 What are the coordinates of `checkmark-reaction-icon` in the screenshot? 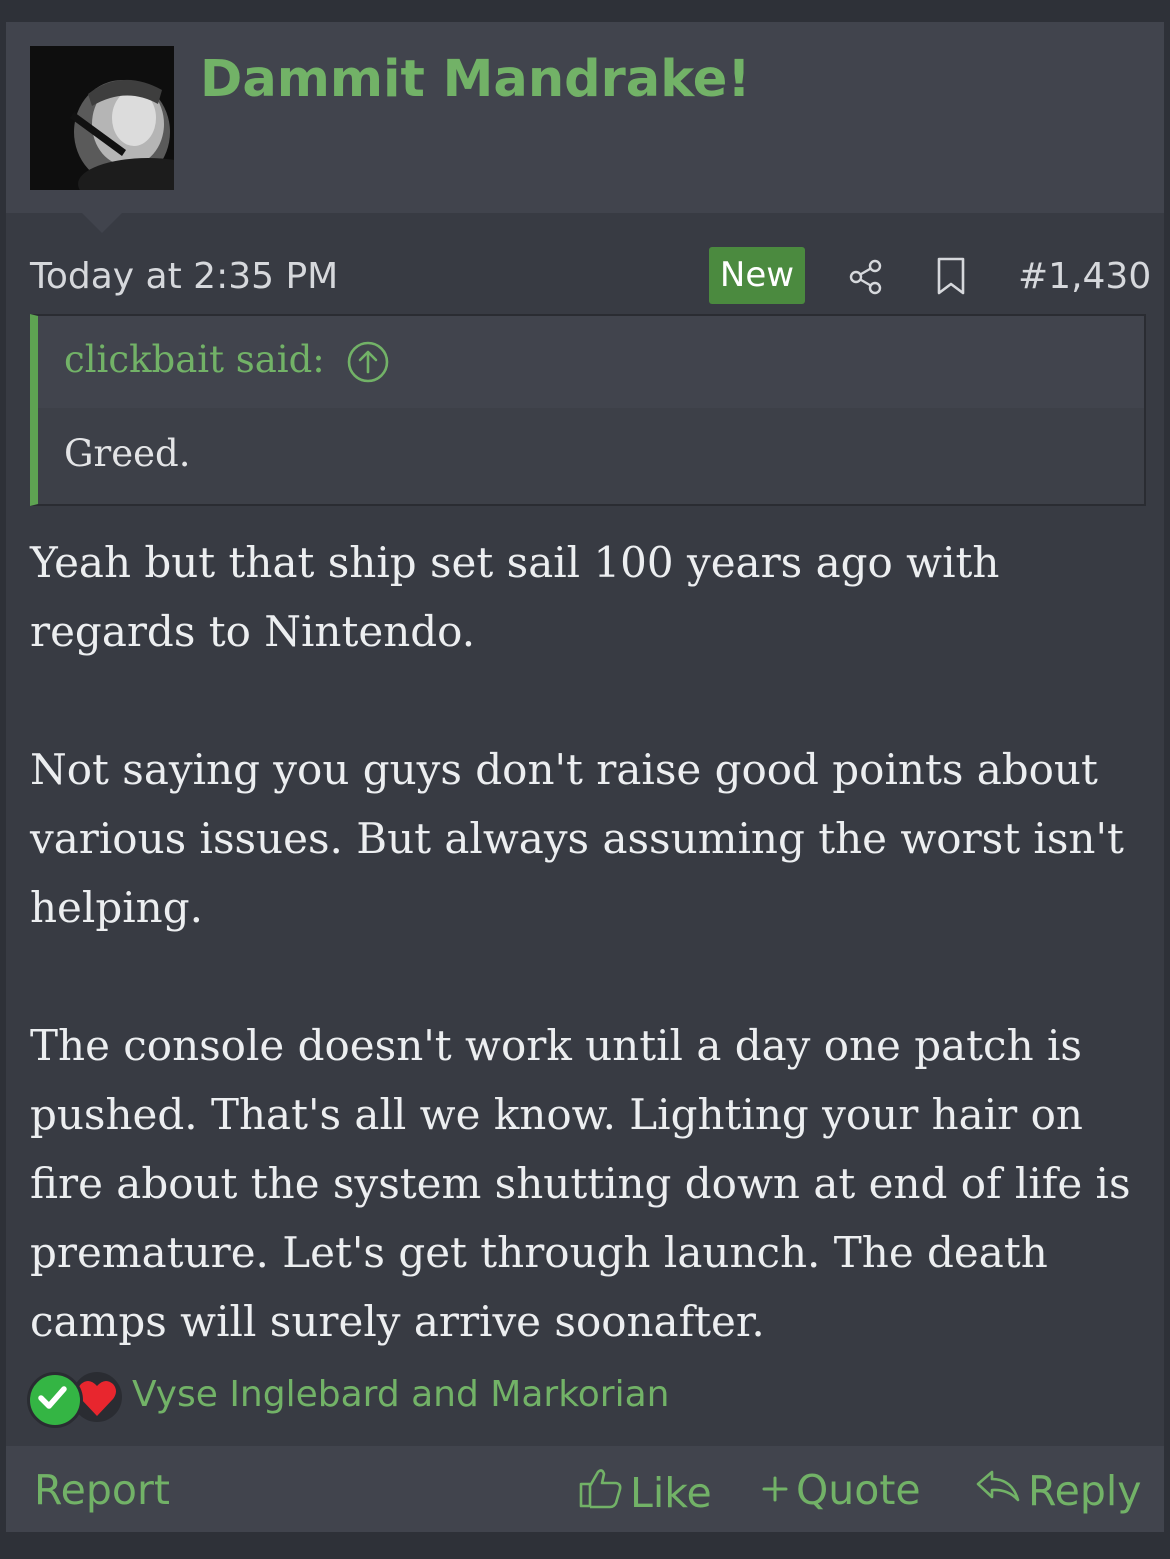 It's located at (55, 1400).